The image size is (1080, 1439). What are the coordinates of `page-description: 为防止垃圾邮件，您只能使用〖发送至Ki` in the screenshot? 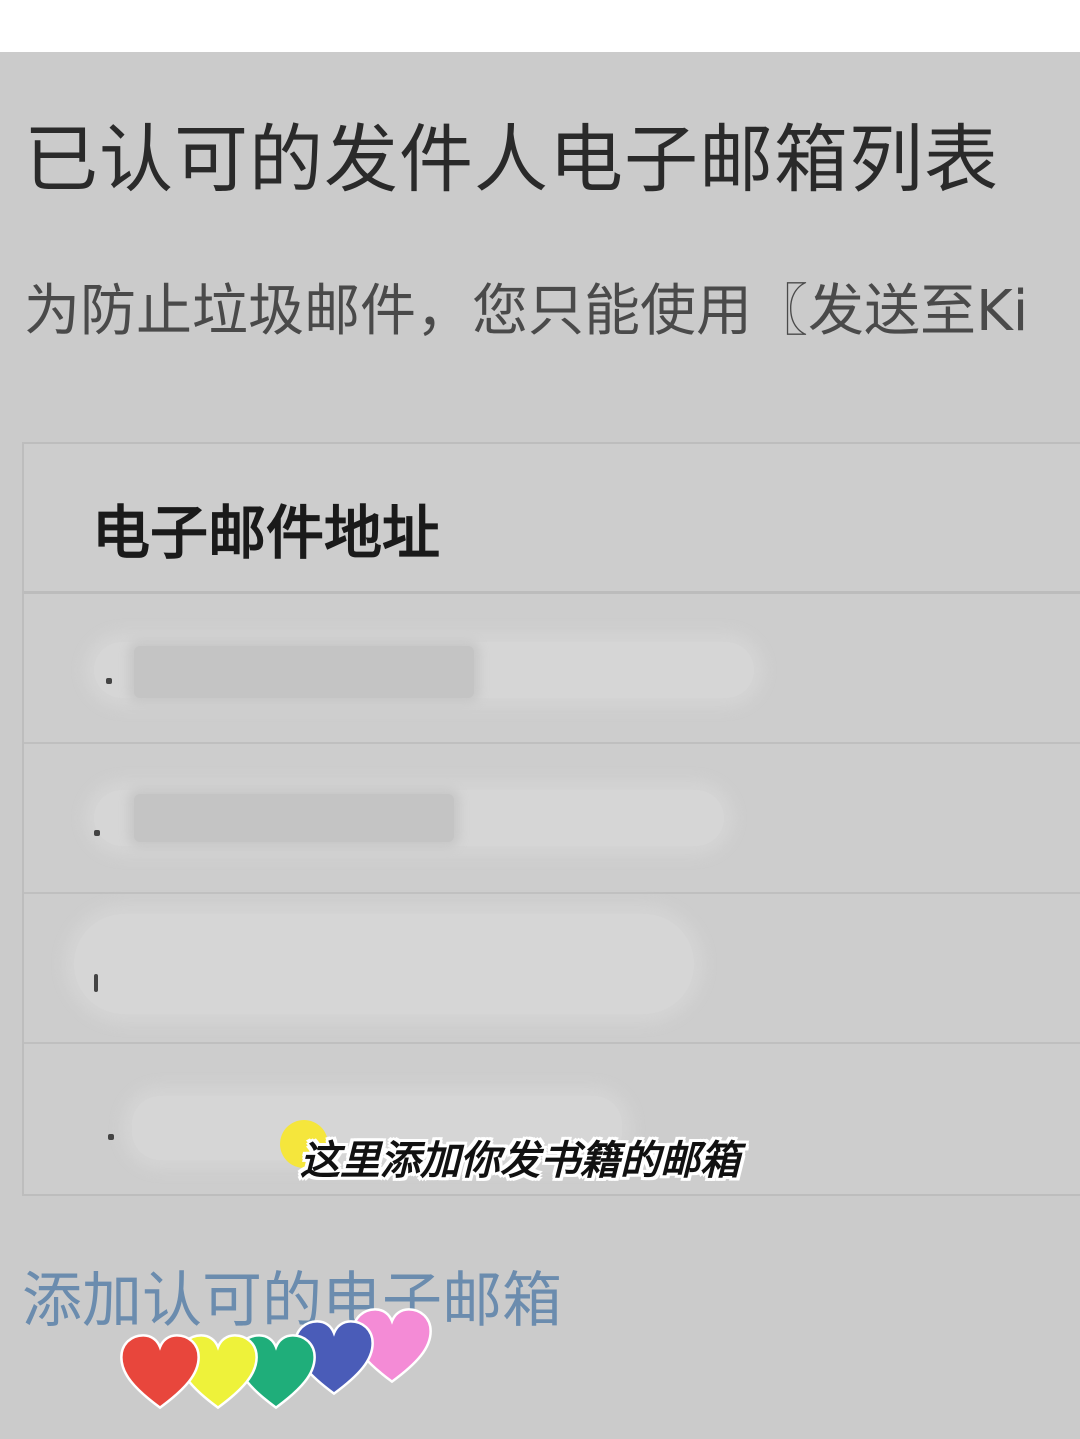 It's located at (526, 311).